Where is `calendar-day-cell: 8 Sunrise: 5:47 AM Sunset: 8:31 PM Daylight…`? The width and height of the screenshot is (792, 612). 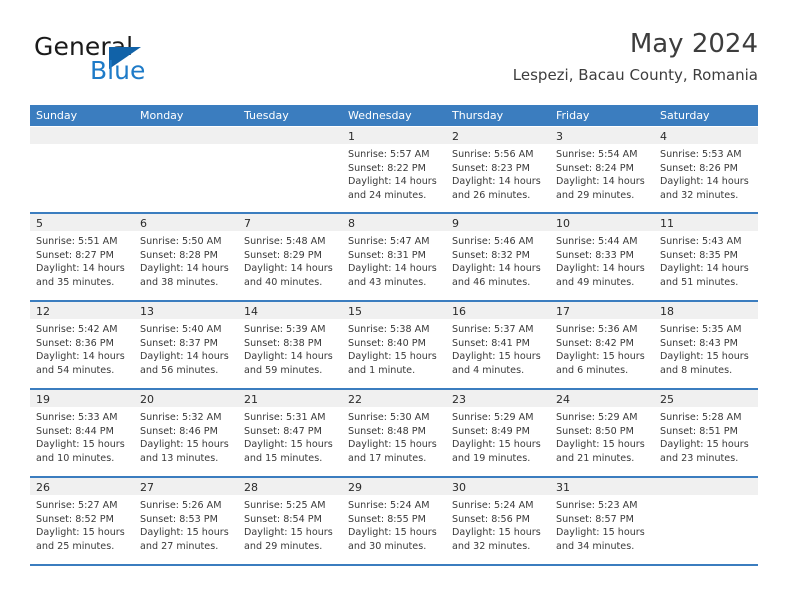 calendar-day-cell: 8 Sunrise: 5:47 AM Sunset: 8:31 PM Daylight… is located at coordinates (394, 257).